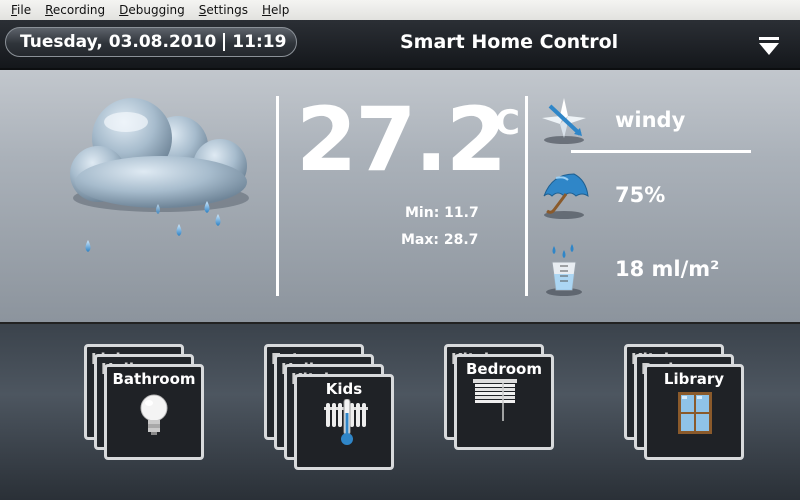 This screenshot has width=800, height=500. Describe the element at coordinates (640, 195) in the screenshot. I see `humidity-value: 75%` at that location.